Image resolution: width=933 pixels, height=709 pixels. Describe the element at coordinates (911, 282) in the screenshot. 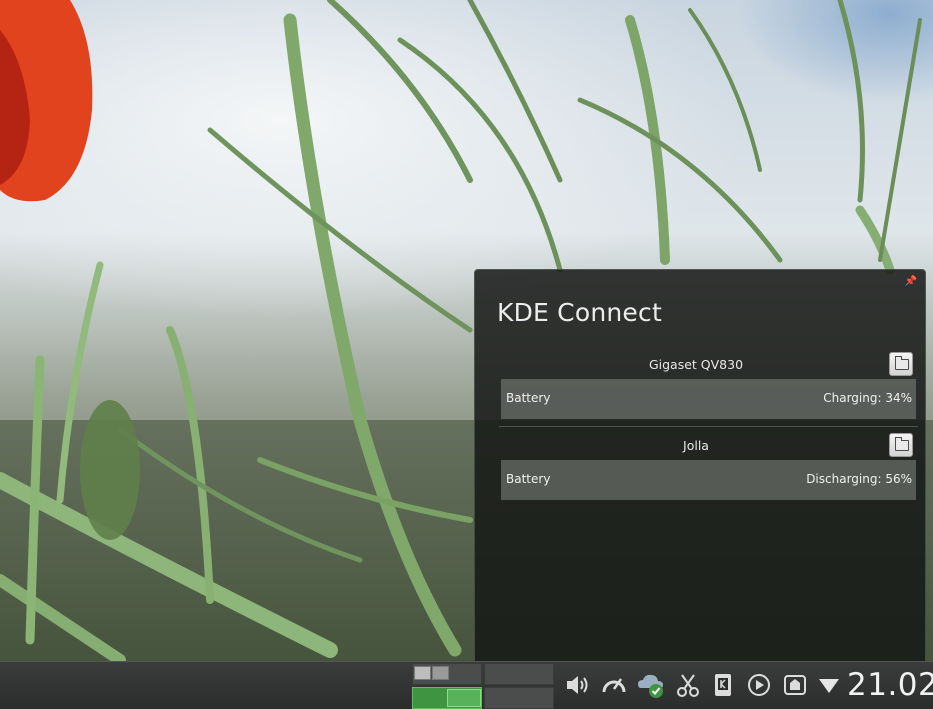

I see `pin-icon: 📌` at that location.